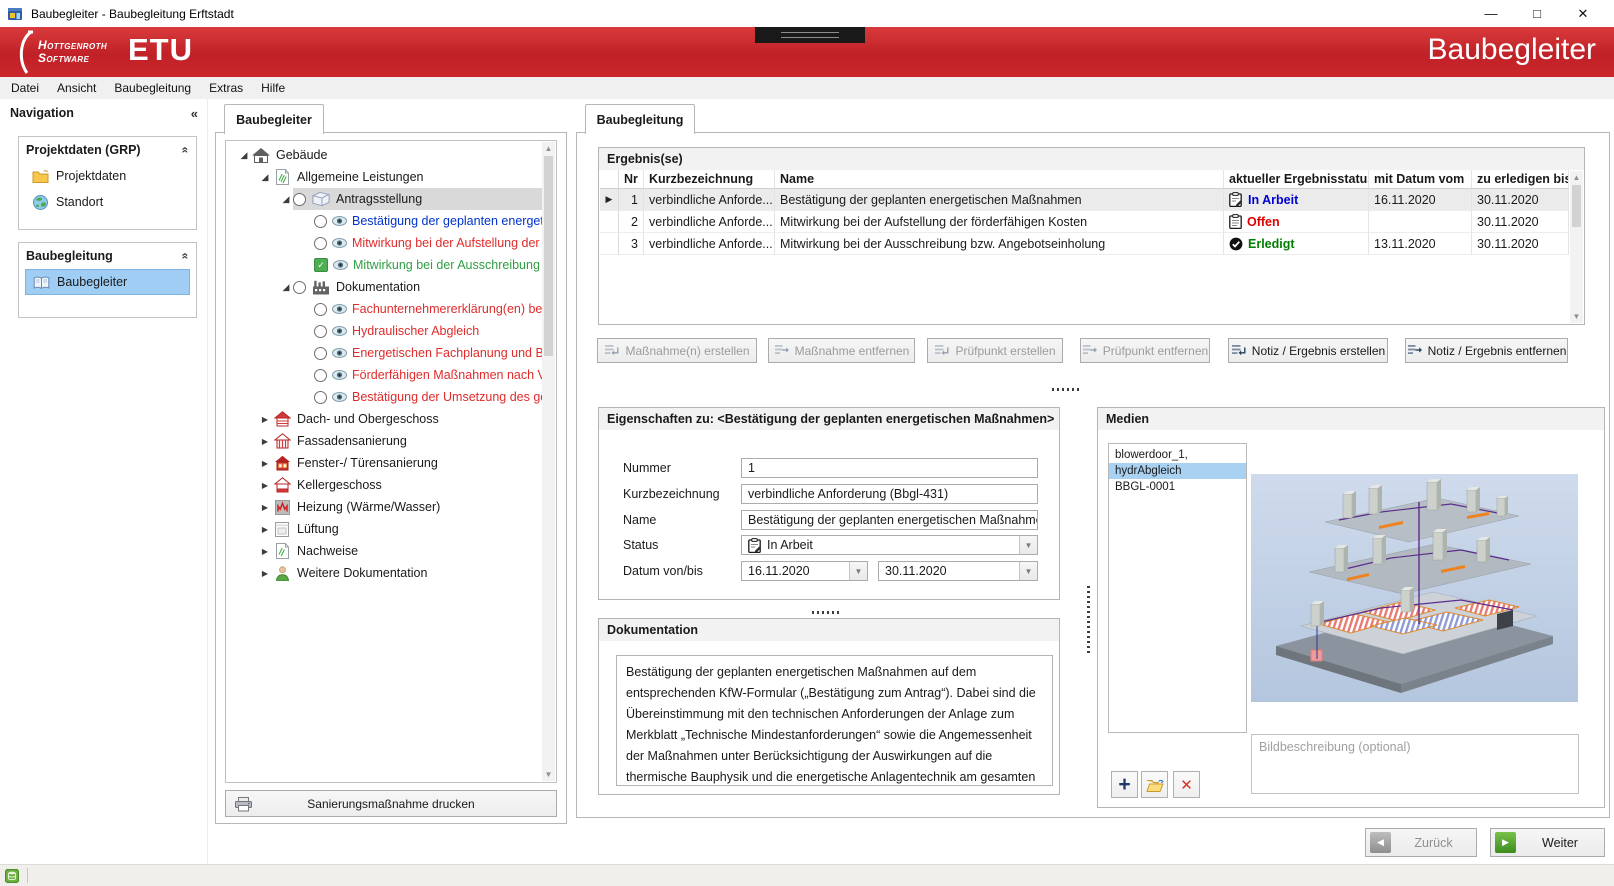  What do you see at coordinates (1583, 13) in the screenshot?
I see `close-icon: ✕` at bounding box center [1583, 13].